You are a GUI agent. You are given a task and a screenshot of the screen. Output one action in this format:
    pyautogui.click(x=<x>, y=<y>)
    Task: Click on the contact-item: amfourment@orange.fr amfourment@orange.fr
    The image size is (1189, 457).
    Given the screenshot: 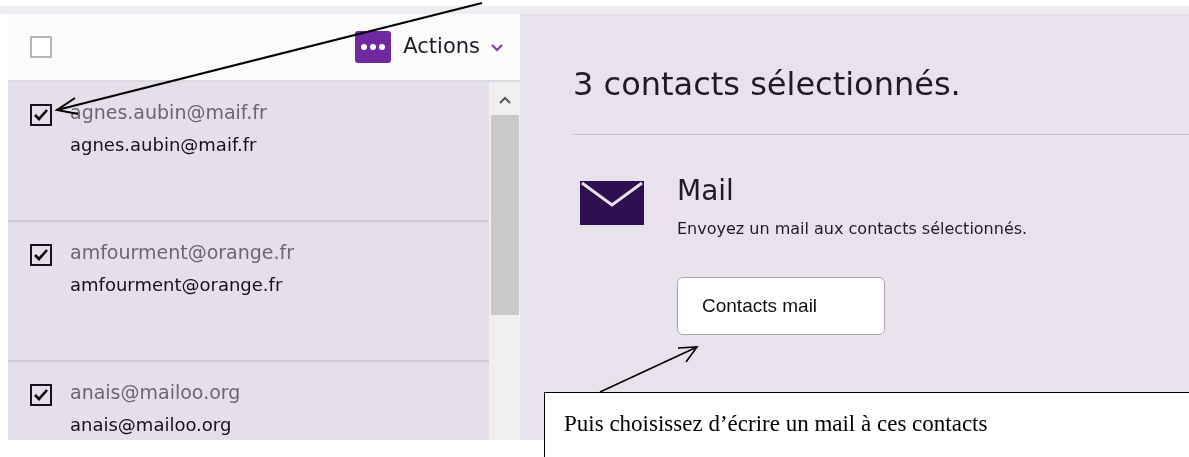 What is the action you would take?
    pyautogui.click(x=248, y=292)
    